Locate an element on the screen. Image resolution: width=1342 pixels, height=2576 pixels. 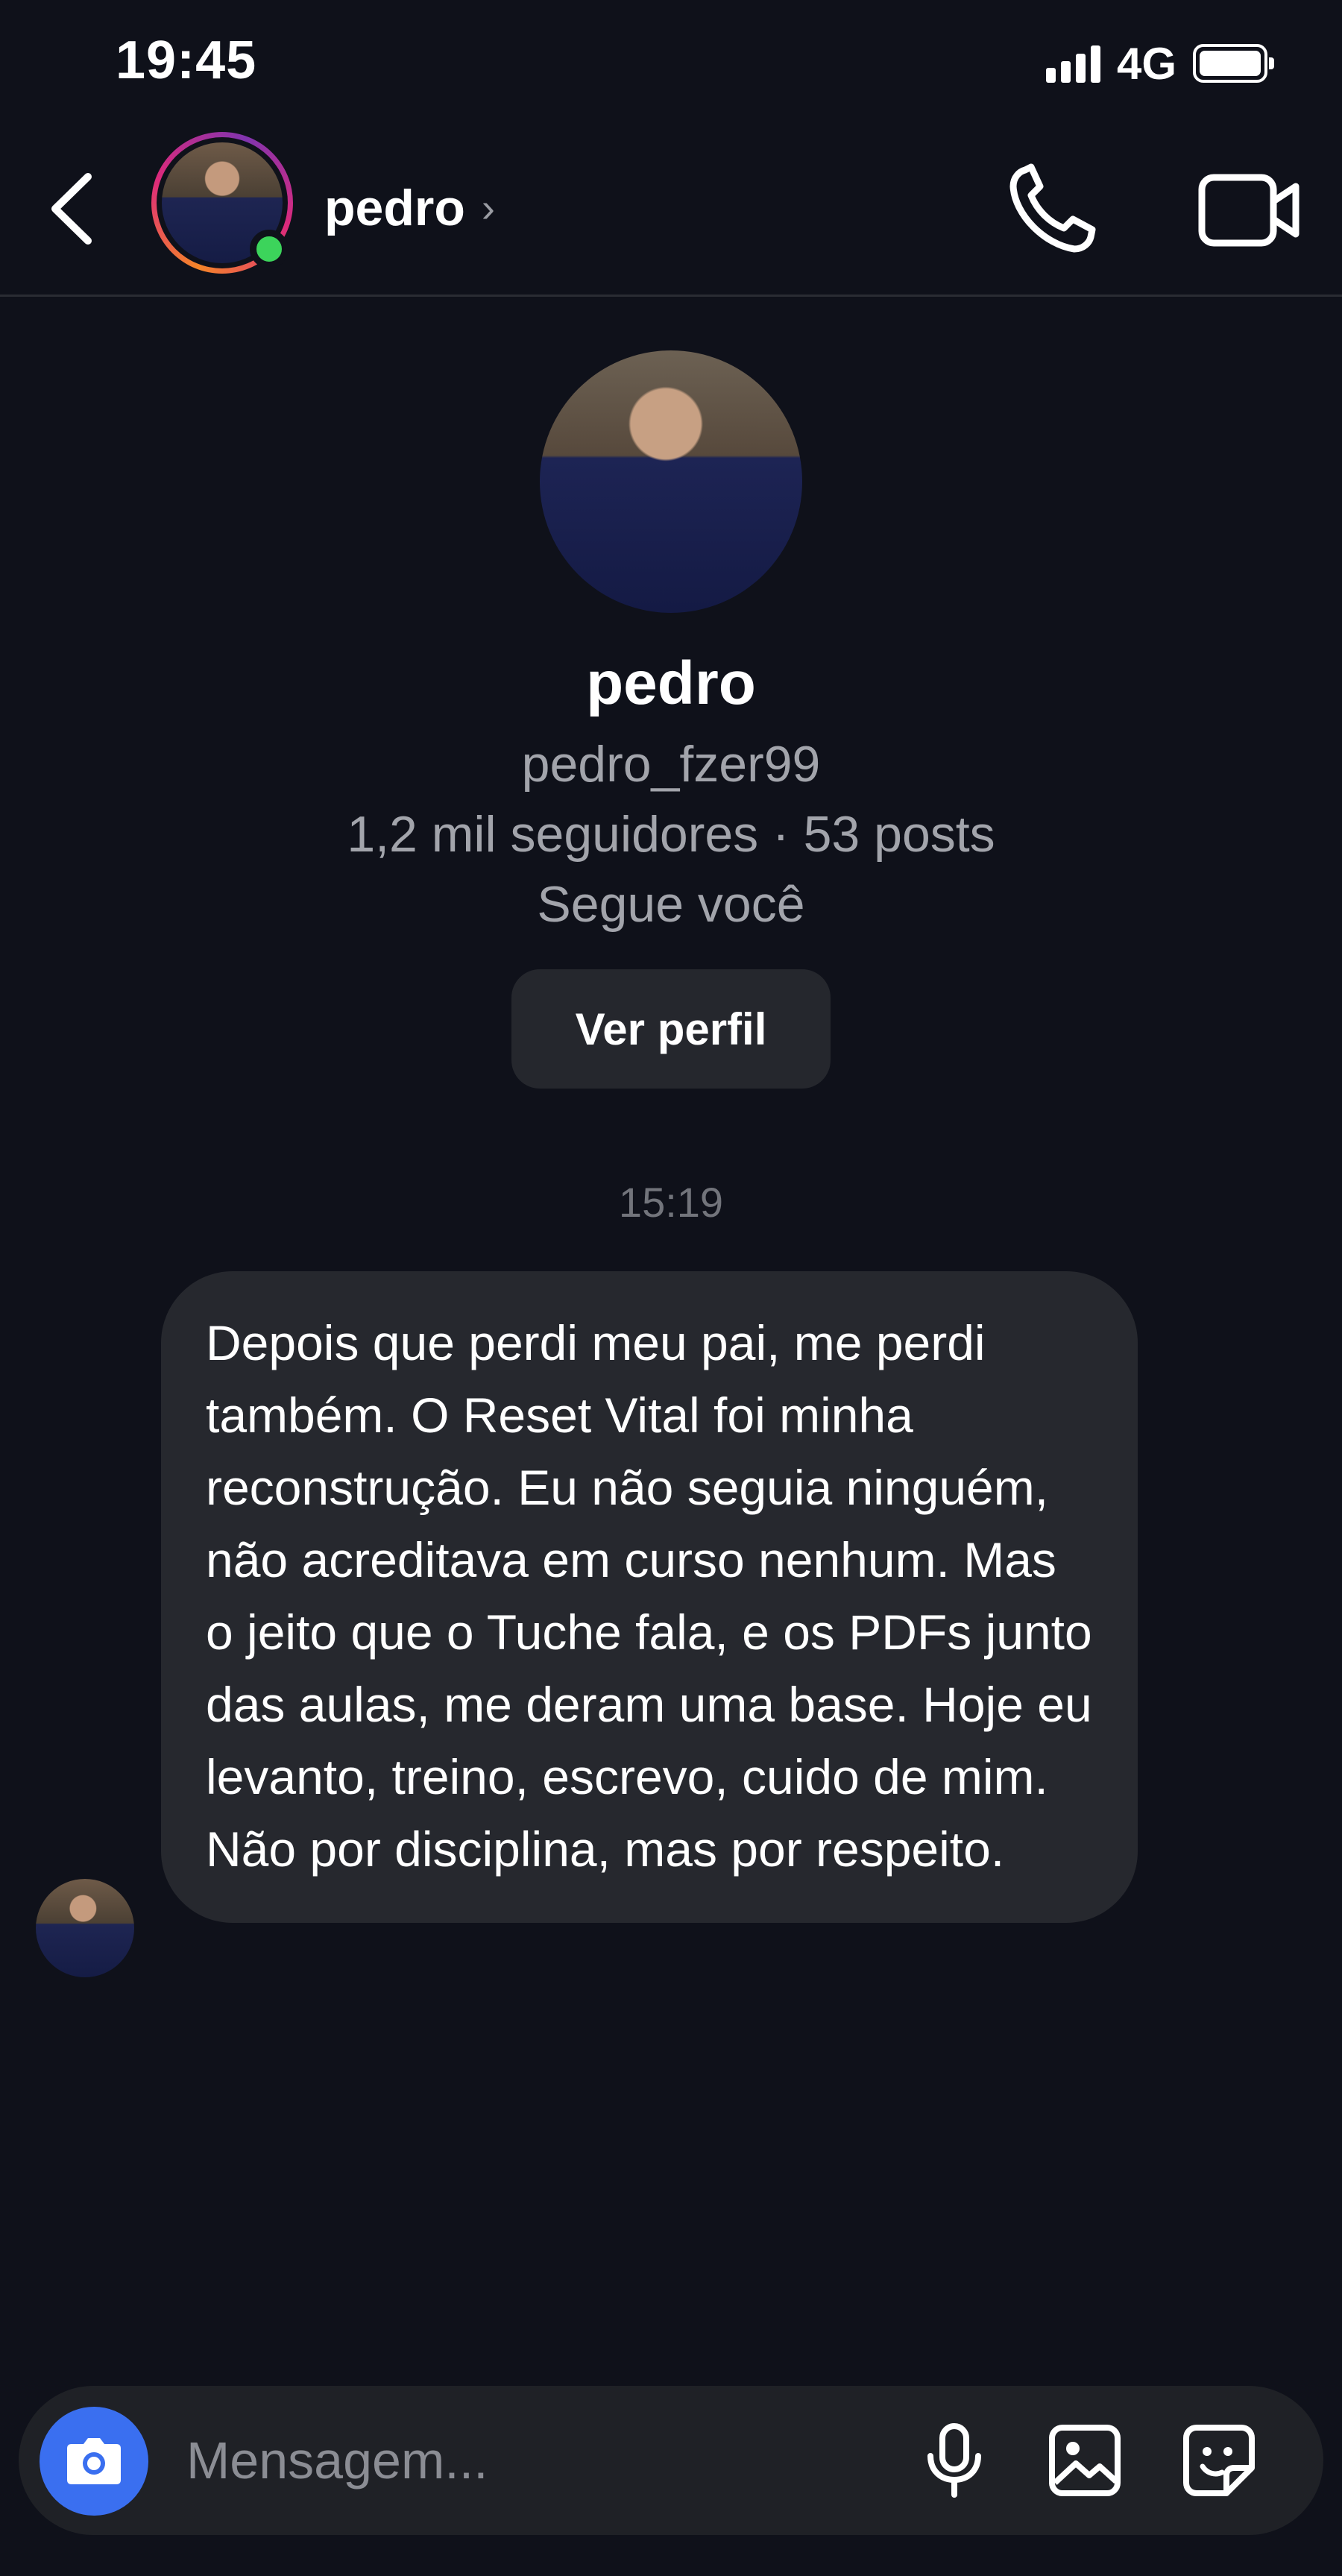
follows-you-label: Segue você is located at coordinates (671, 904).